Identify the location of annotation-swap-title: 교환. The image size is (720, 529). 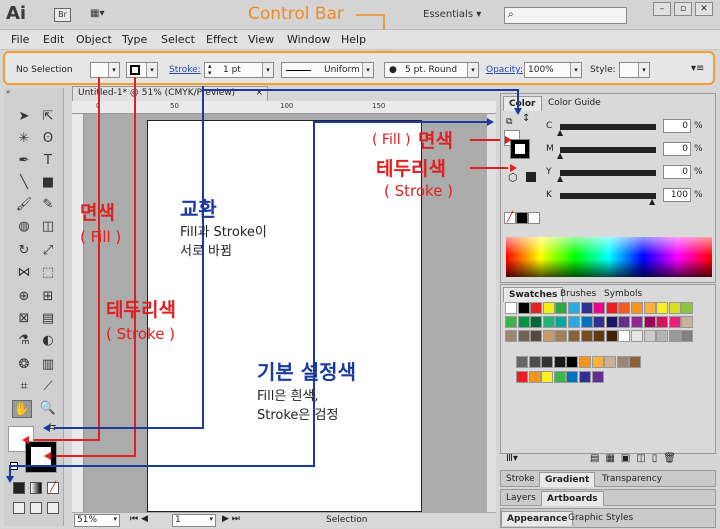
(198, 209).